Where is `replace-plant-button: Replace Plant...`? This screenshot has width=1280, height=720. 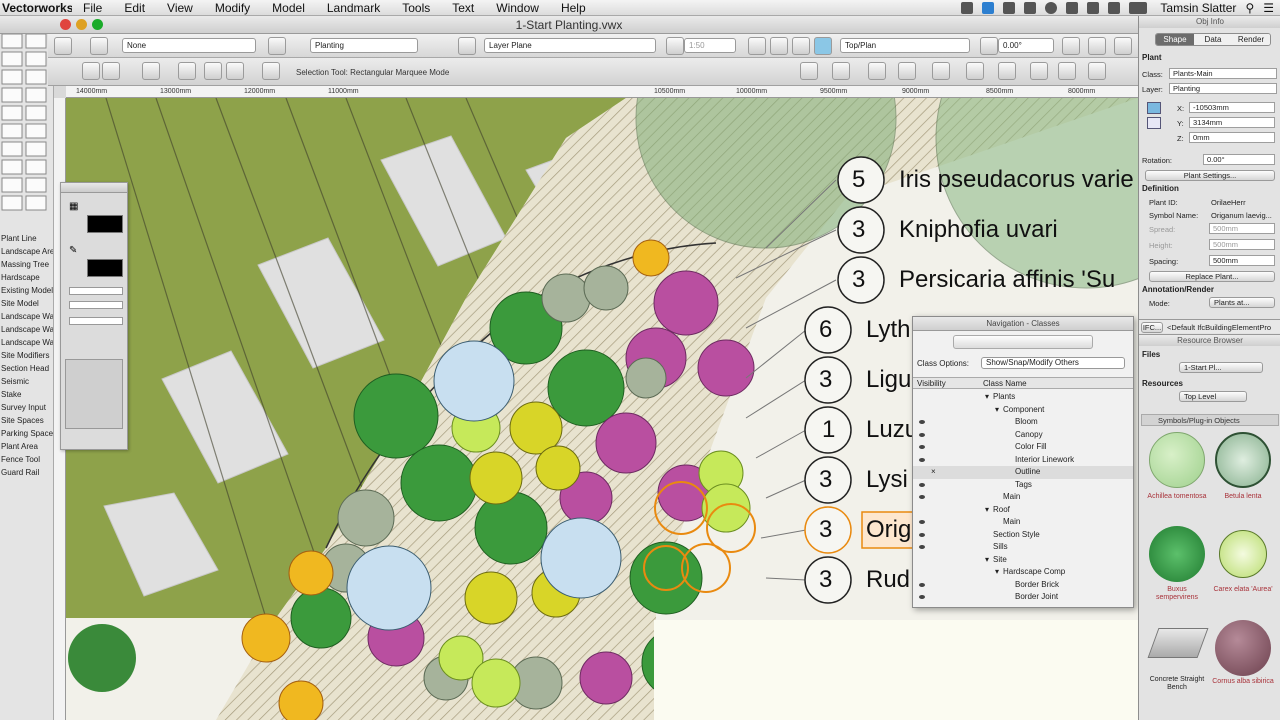 replace-plant-button: Replace Plant... is located at coordinates (1212, 276).